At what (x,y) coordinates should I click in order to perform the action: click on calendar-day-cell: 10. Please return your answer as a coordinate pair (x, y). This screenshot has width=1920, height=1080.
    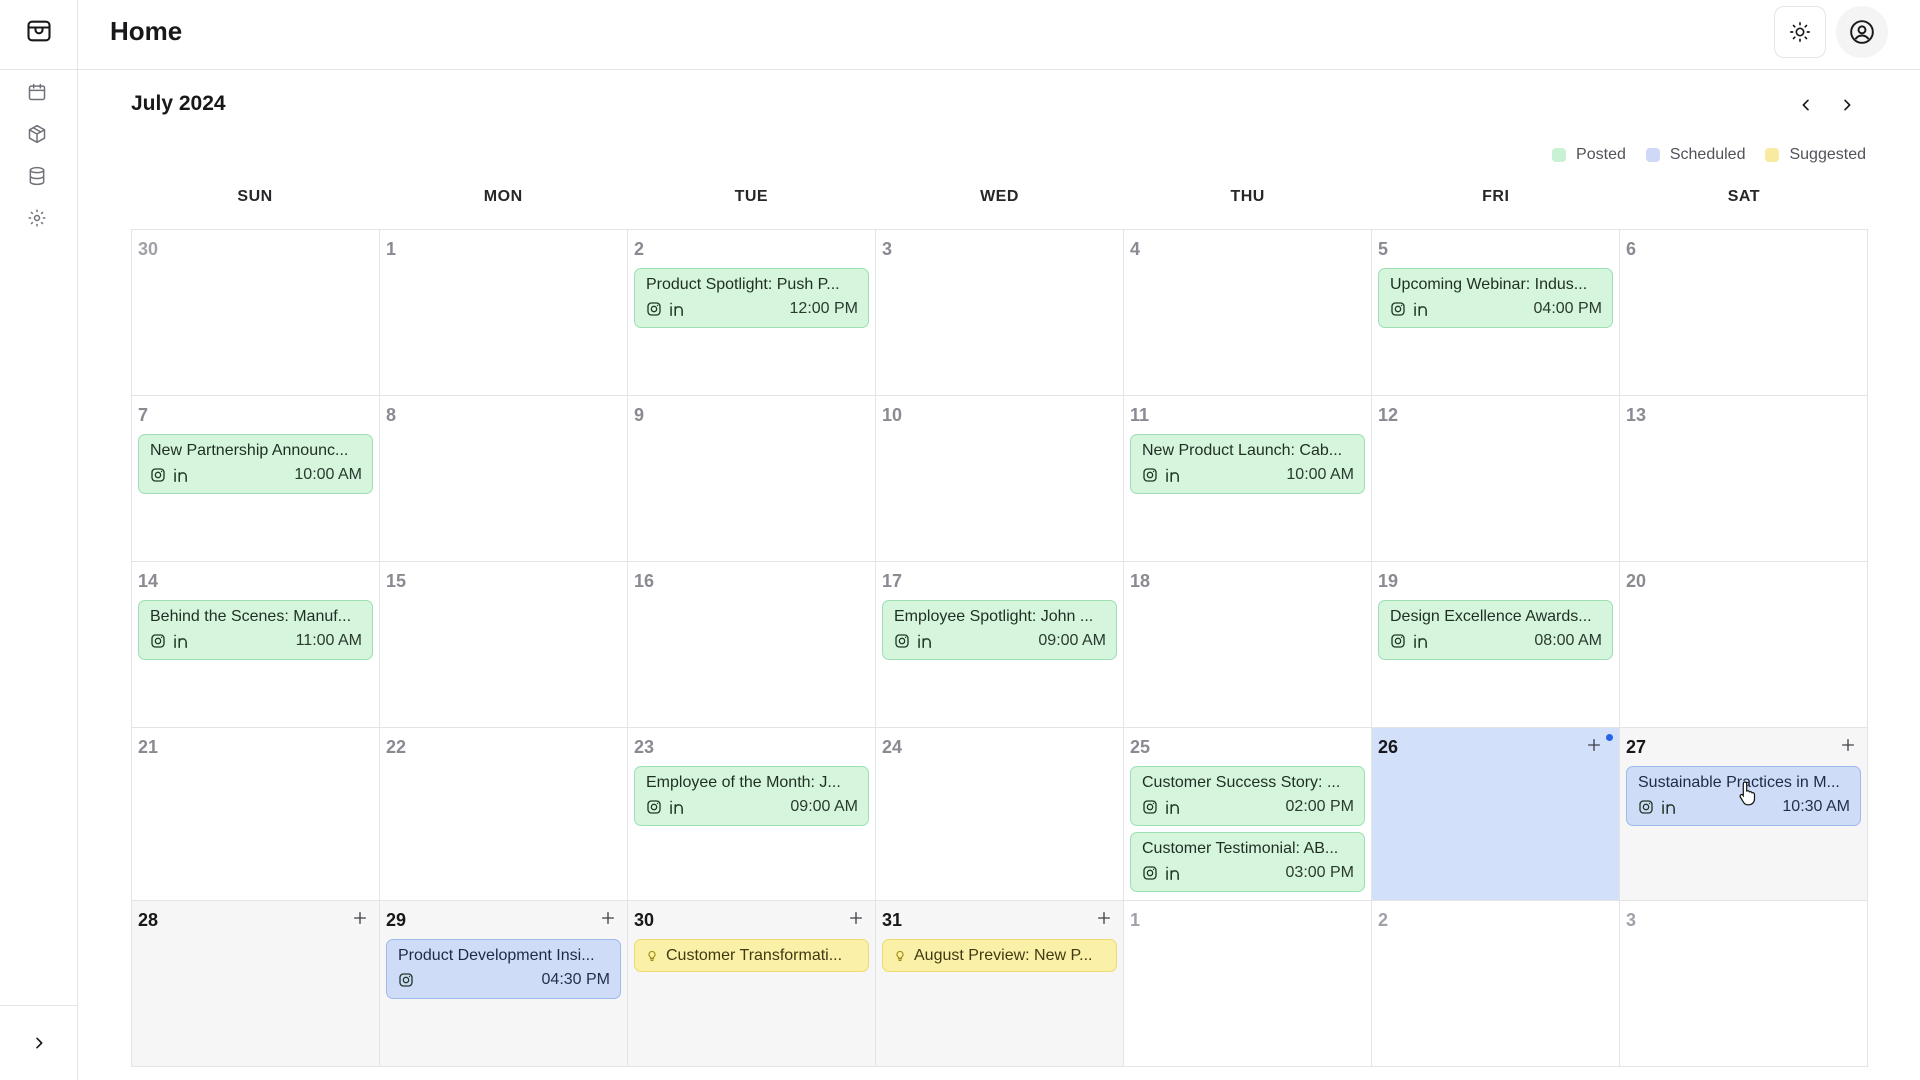
    Looking at the image, I should click on (1000, 479).